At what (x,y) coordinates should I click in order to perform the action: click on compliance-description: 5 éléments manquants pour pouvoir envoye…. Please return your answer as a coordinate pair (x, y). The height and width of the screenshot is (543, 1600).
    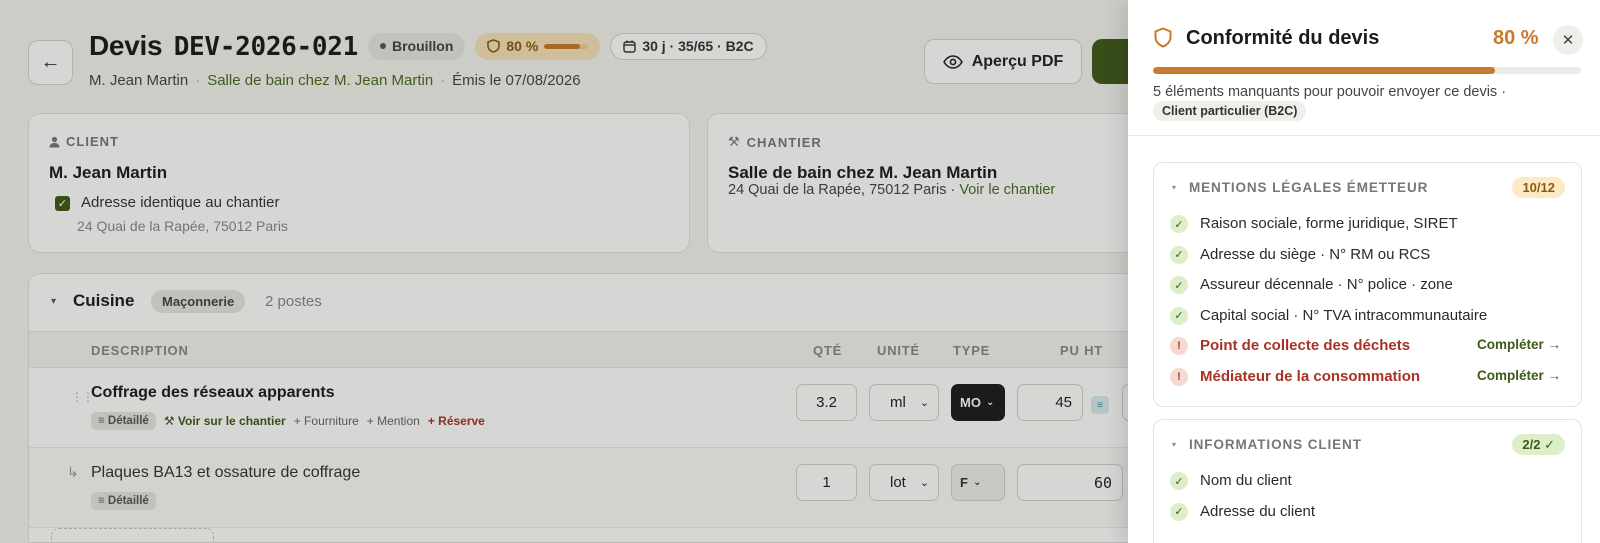
    Looking at the image, I should click on (1330, 92).